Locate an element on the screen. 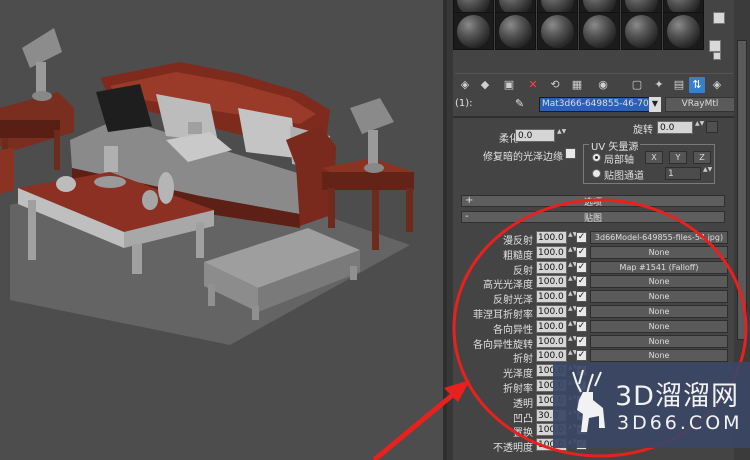  map-label: 漫反射 is located at coordinates (518, 241).